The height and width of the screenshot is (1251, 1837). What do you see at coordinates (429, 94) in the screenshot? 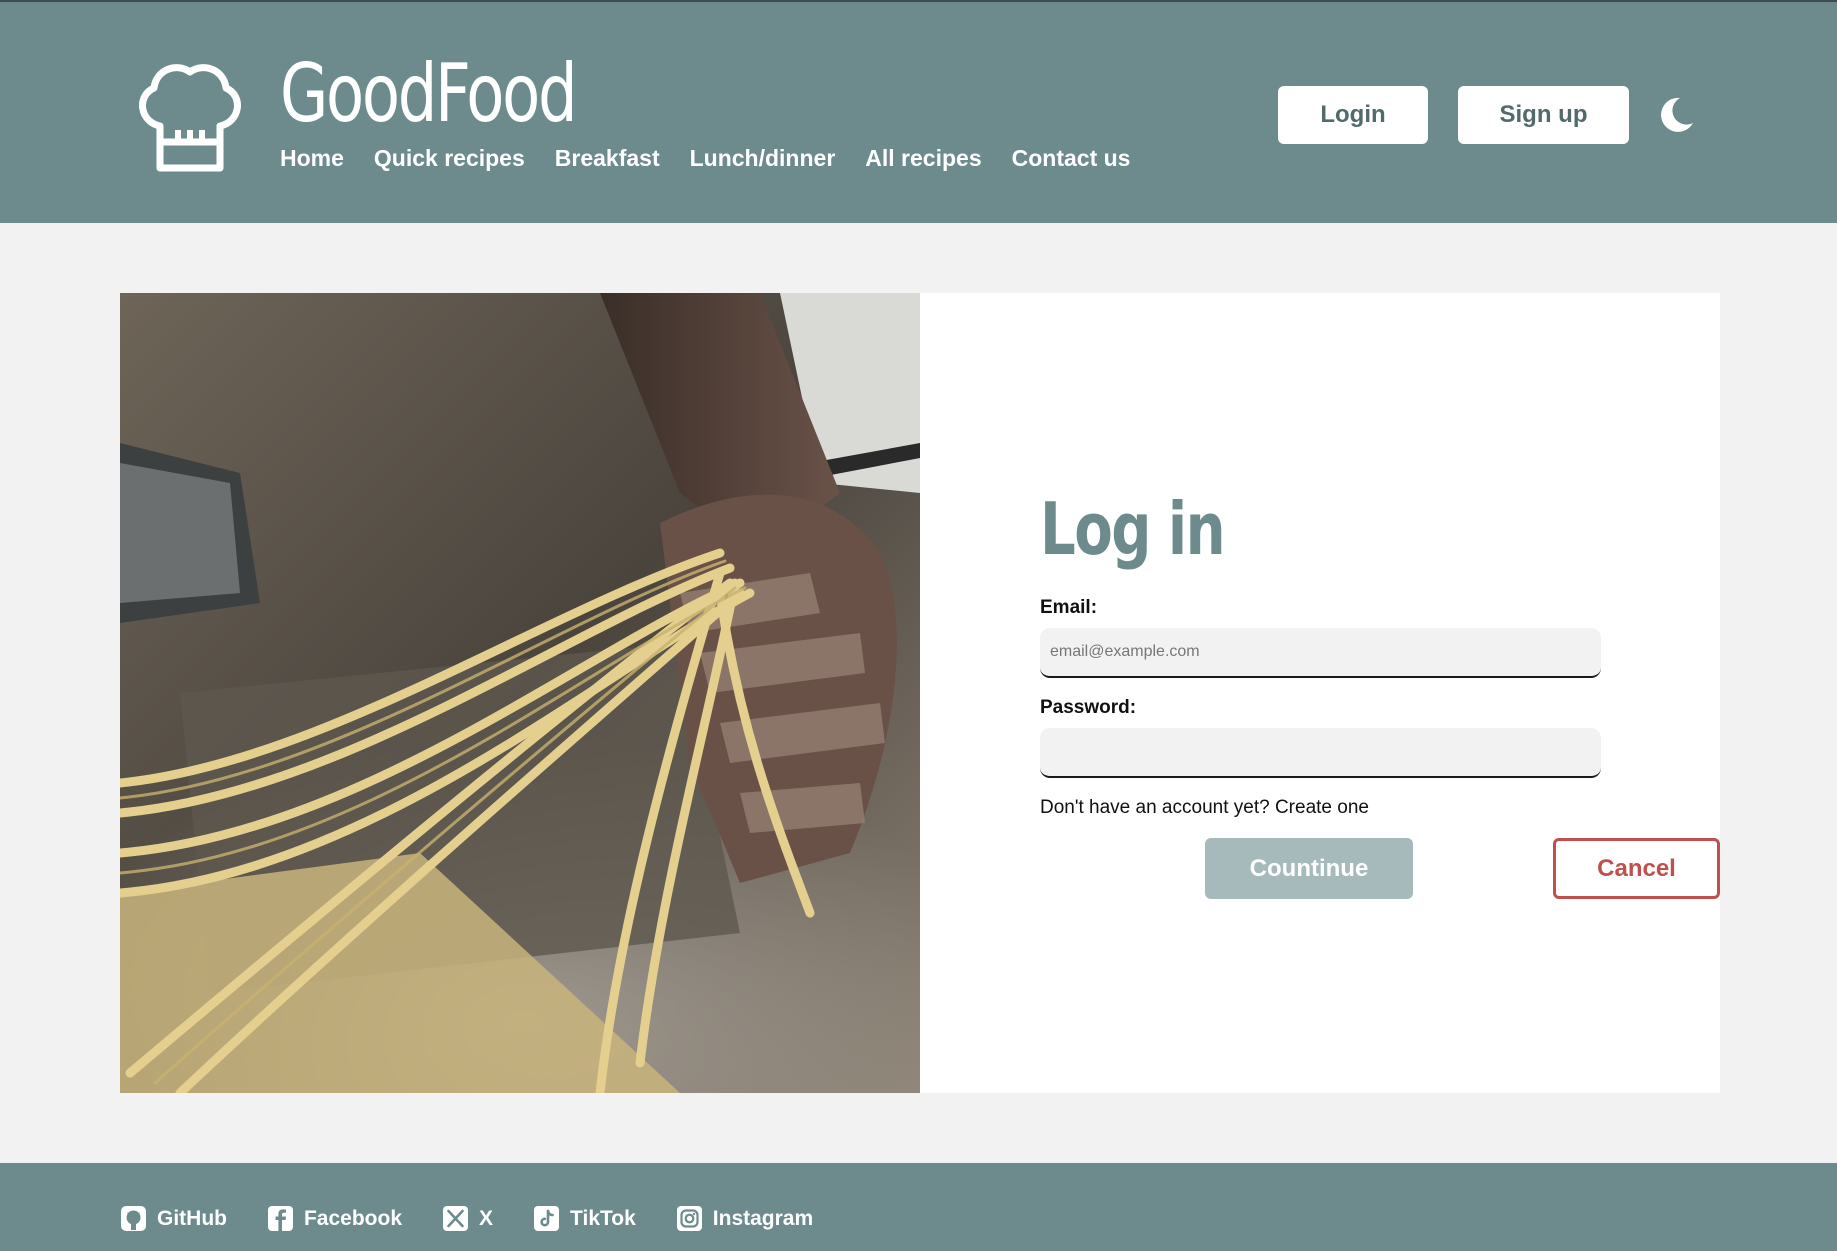
I see `brand-name: GoodFood` at bounding box center [429, 94].